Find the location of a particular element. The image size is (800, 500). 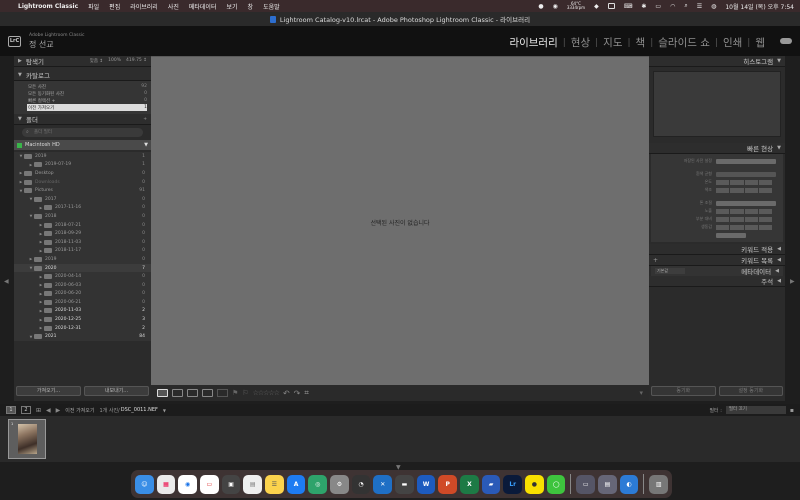

folder-app-icon: ▰ is located at coordinates (491, 484).